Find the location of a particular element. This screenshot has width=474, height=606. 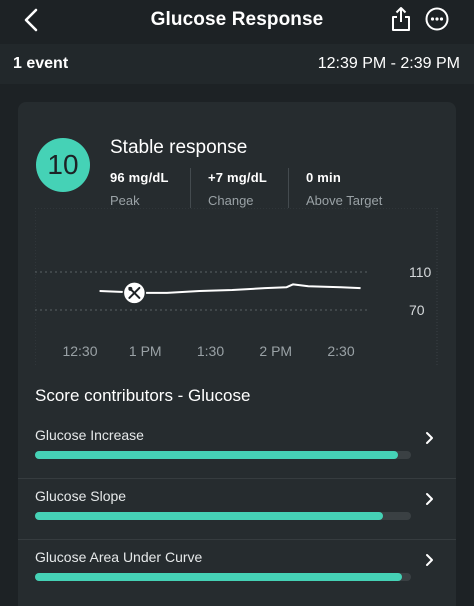

response-label: Stable response is located at coordinates (179, 147).